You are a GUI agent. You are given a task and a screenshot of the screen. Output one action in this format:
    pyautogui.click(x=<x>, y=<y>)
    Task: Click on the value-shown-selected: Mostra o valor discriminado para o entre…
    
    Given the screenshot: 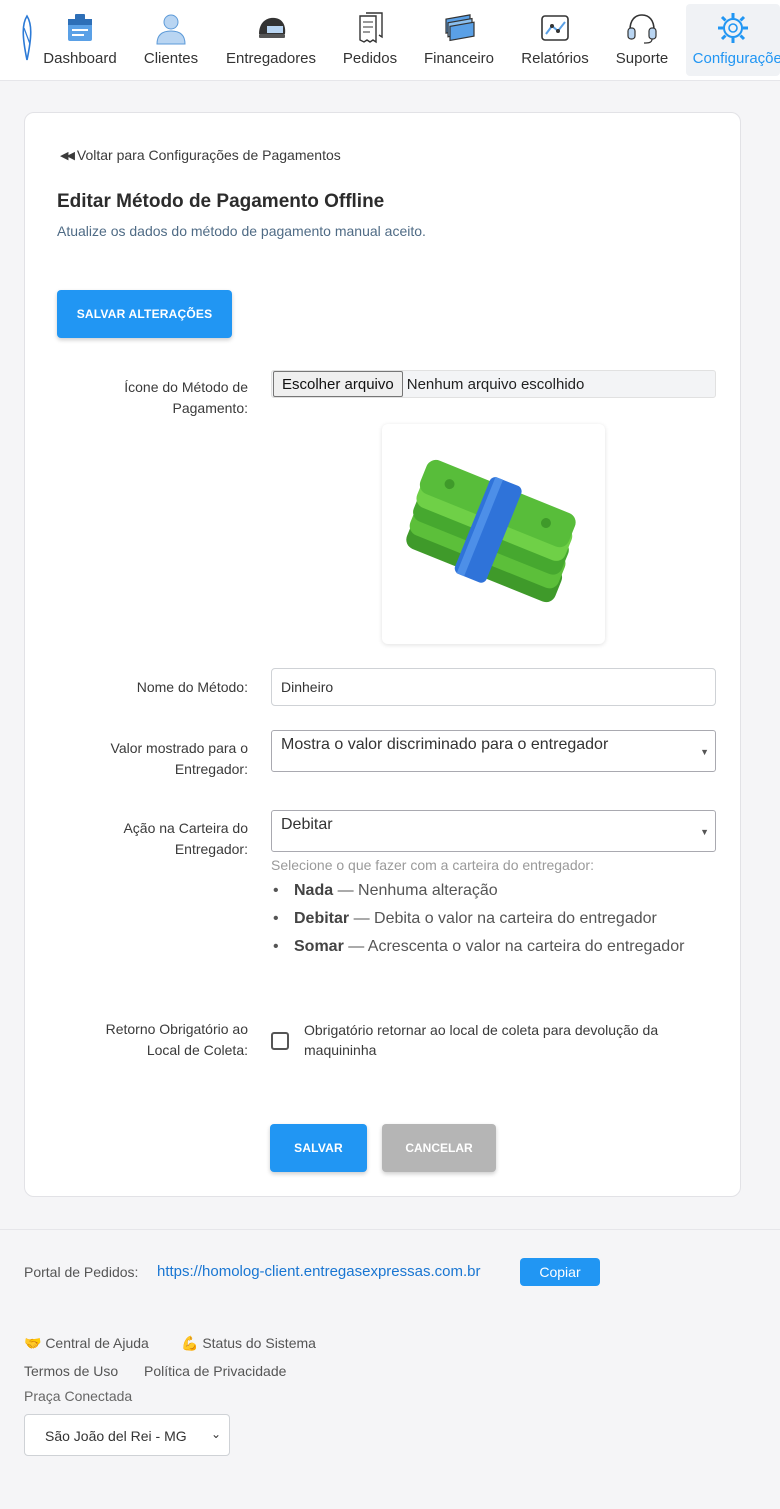 What is the action you would take?
    pyautogui.click(x=445, y=744)
    